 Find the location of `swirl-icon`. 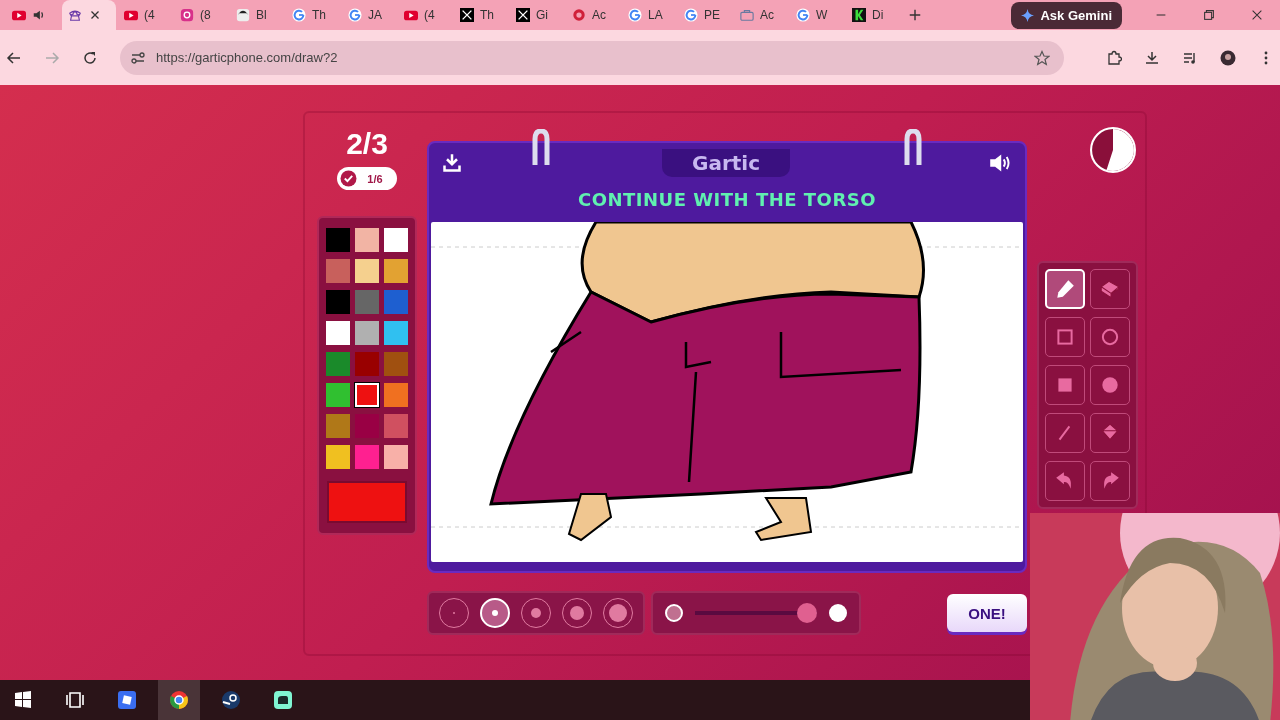

swirl-icon is located at coordinates (579, 15).